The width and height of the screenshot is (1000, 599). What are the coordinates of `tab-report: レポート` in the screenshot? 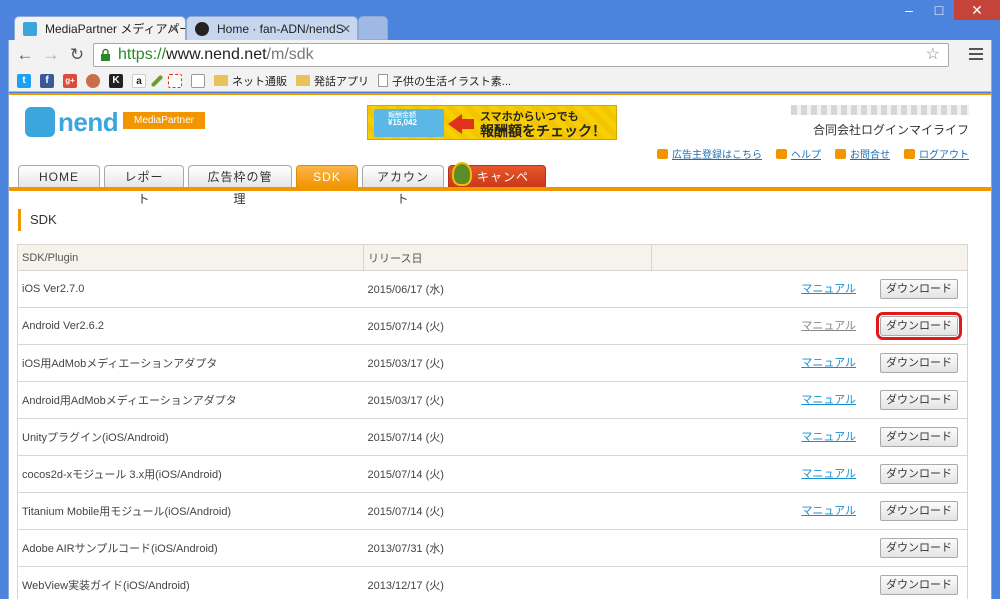 It's located at (144, 185).